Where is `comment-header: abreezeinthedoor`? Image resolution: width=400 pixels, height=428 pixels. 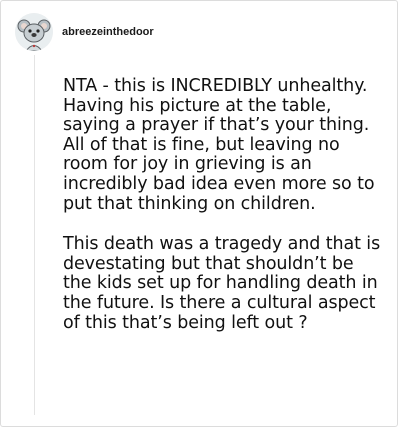
comment-header: abreezeinthedoor is located at coordinates (84, 32).